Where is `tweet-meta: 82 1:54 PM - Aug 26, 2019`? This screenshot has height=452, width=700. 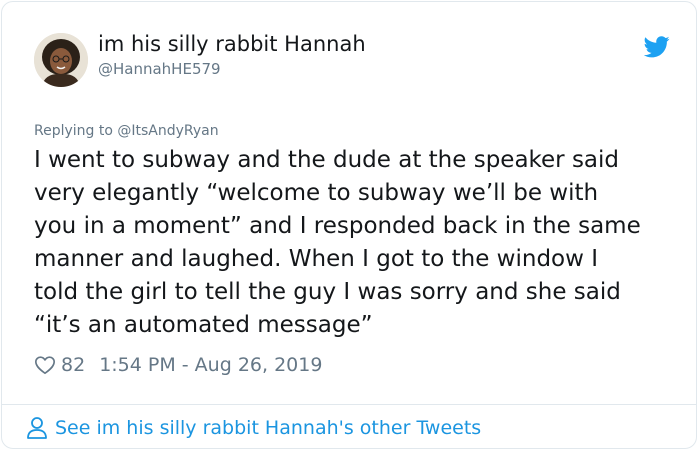 tweet-meta: 82 1:54 PM - Aug 26, 2019 is located at coordinates (178, 365).